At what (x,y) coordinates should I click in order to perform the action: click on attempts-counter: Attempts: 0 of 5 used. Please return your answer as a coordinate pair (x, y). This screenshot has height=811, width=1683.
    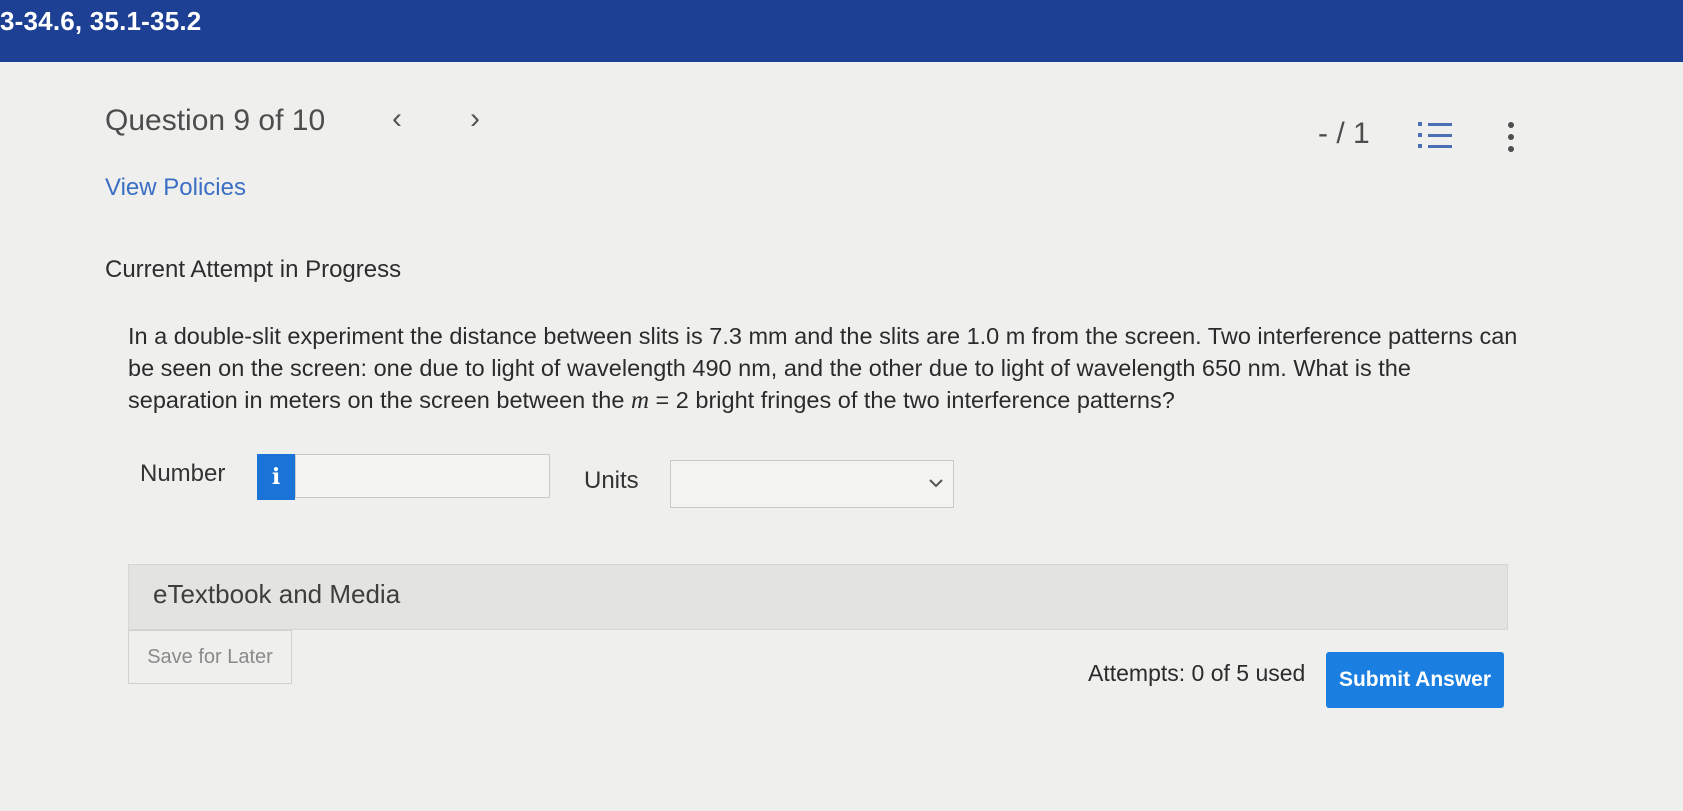
    Looking at the image, I should click on (1197, 673).